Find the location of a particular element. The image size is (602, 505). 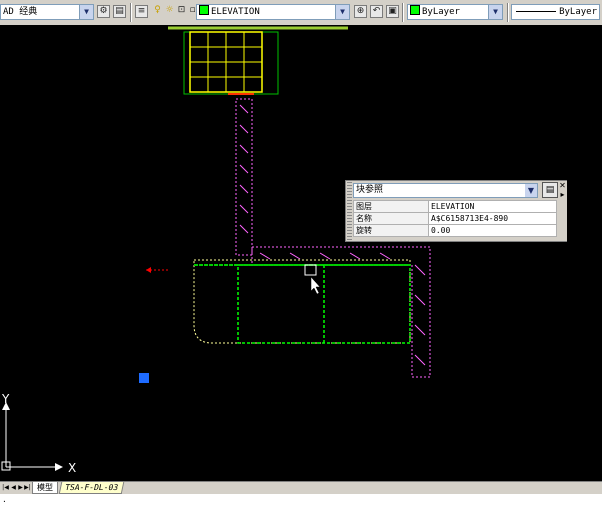

tab-layout: TSA-F-DL-03 is located at coordinates (91, 488).